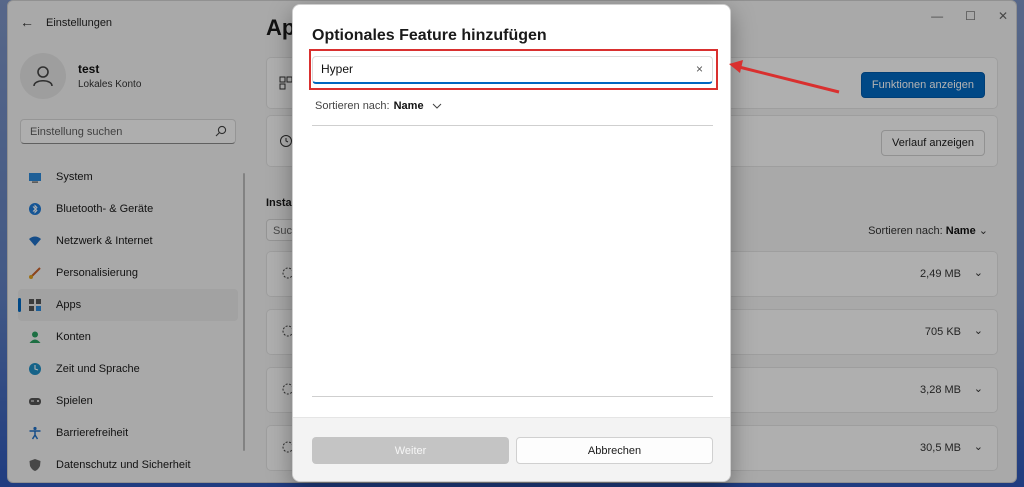 The height and width of the screenshot is (487, 1024). What do you see at coordinates (614, 450) in the screenshot?
I see `cancel-button: Abbrechen` at bounding box center [614, 450].